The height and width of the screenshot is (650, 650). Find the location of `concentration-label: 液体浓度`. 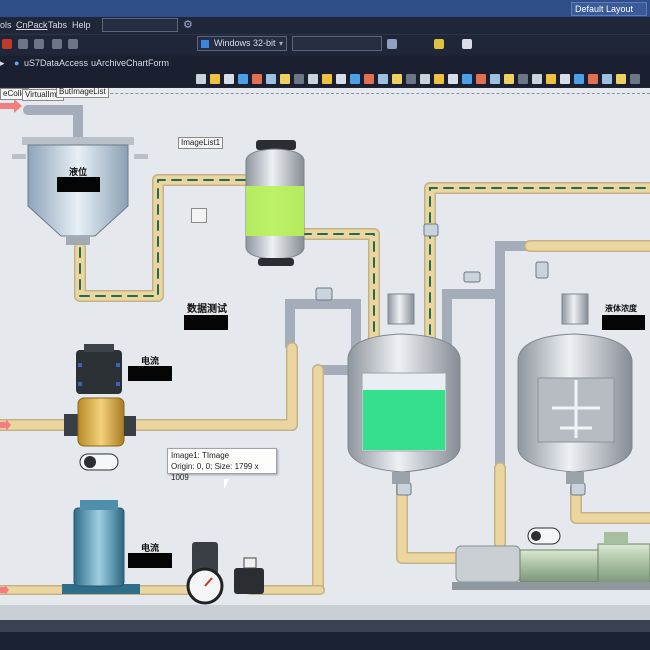

concentration-label: 液体浓度 is located at coordinates (621, 308).